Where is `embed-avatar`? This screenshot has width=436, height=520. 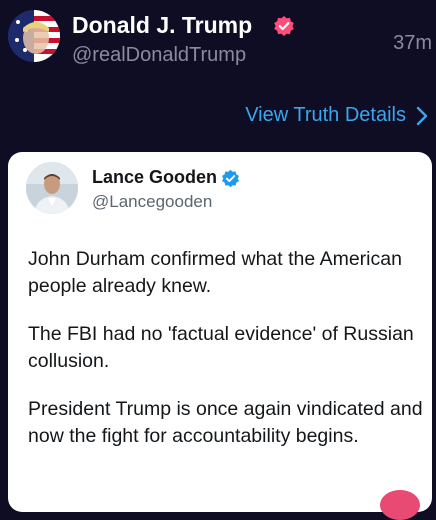
embed-avatar is located at coordinates (52, 188).